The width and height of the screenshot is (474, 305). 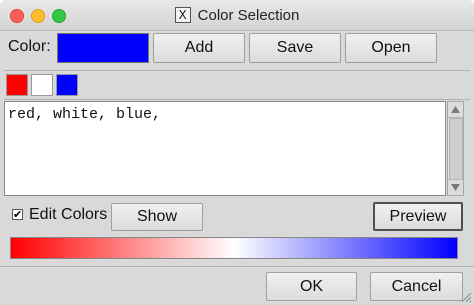 What do you see at coordinates (248, 15) in the screenshot?
I see `window-title: Color Selection` at bounding box center [248, 15].